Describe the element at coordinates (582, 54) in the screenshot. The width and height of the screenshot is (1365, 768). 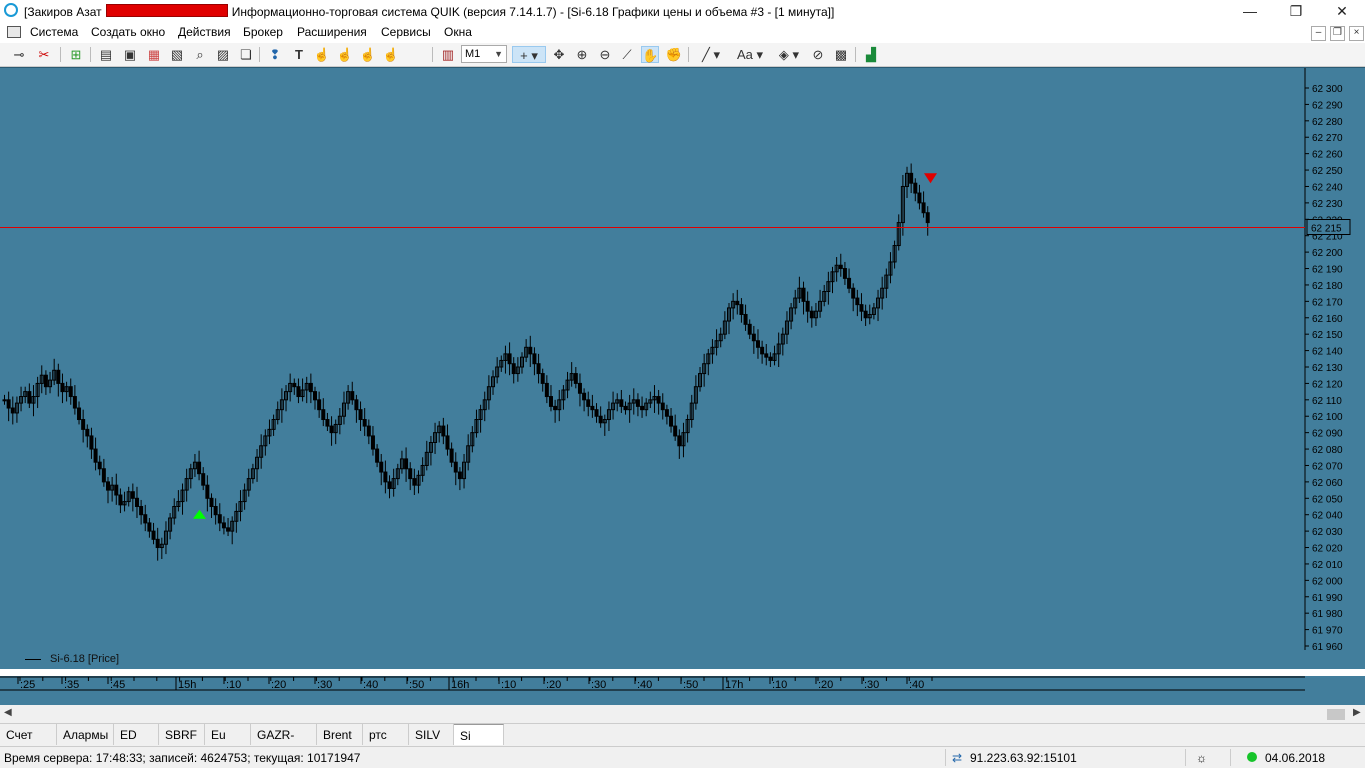
I see `zoom-in-icon: ⊕` at that location.